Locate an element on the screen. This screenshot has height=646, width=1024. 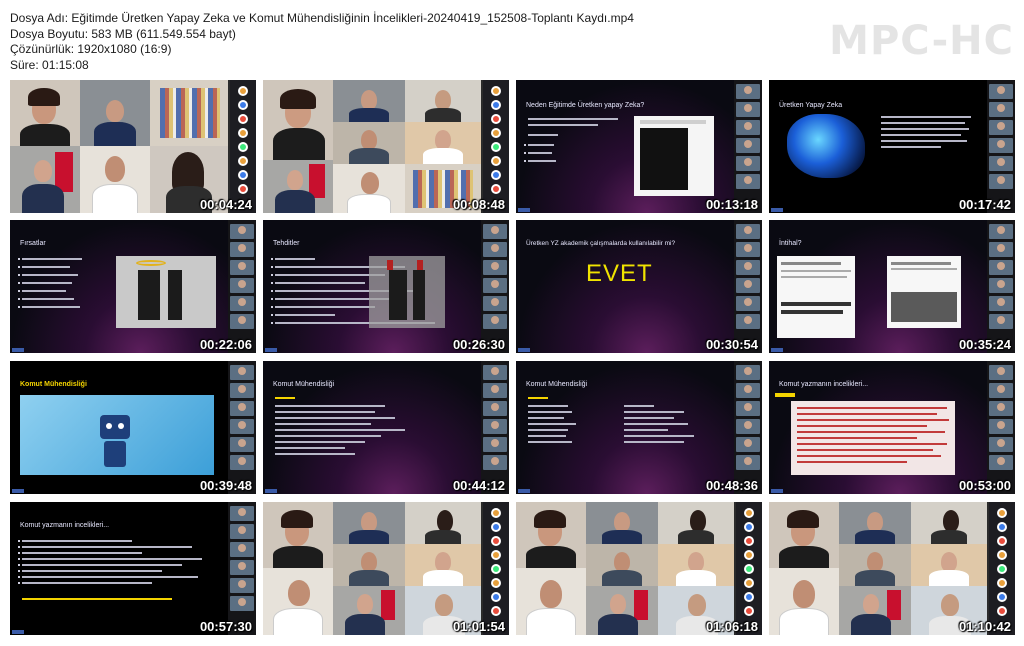
thumbnail-1: 00:04:24 is located at coordinates (133, 146).